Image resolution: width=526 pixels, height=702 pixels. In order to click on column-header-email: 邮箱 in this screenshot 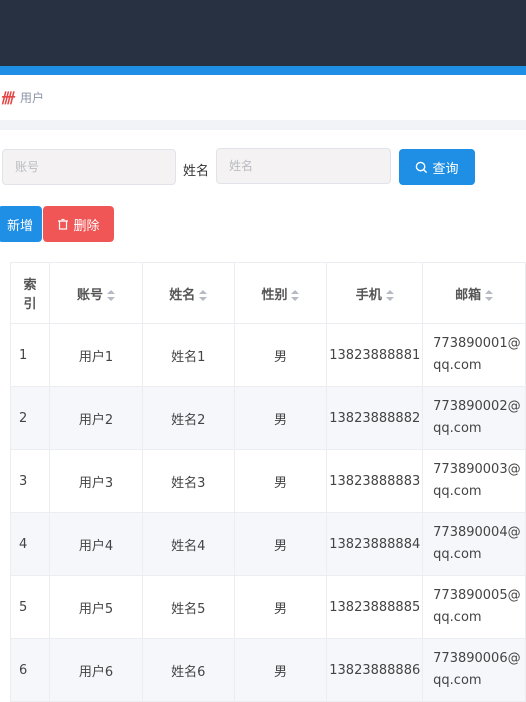, I will do `click(474, 293)`.